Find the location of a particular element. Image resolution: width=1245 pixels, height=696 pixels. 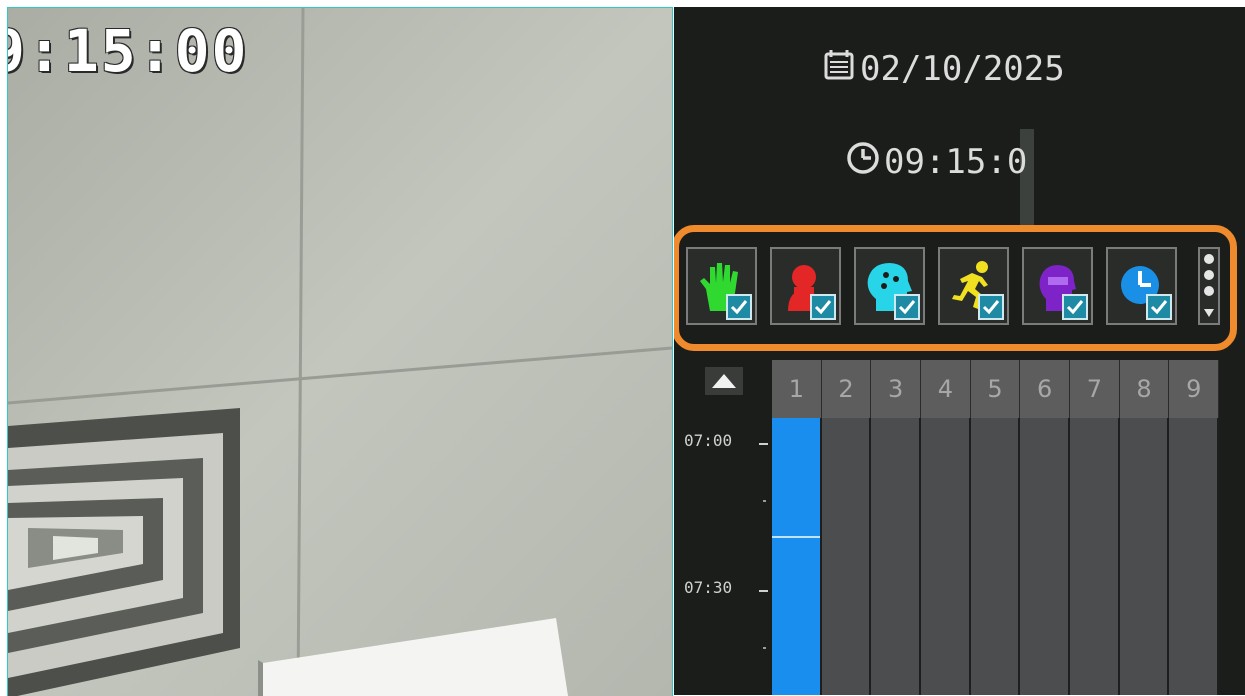

channel-header-1: 1 is located at coordinates (797, 389).